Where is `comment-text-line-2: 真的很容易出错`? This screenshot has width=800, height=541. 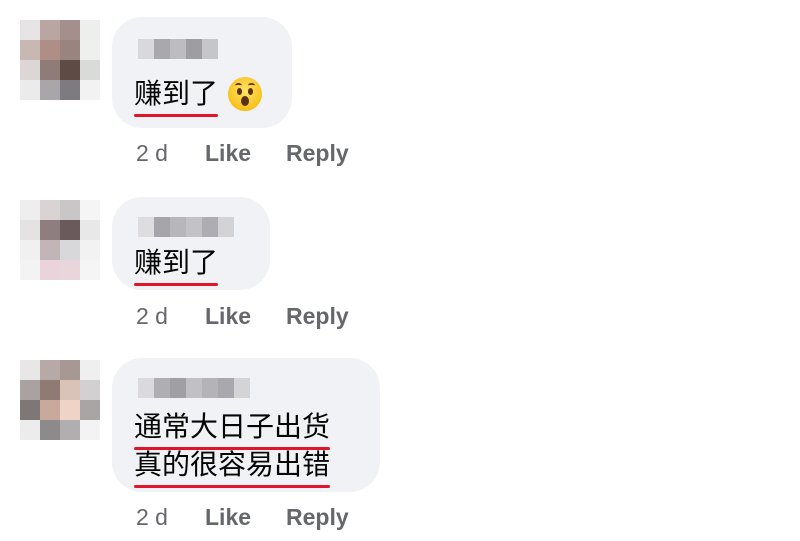
comment-text-line-2: 真的很容易出错 is located at coordinates (232, 468).